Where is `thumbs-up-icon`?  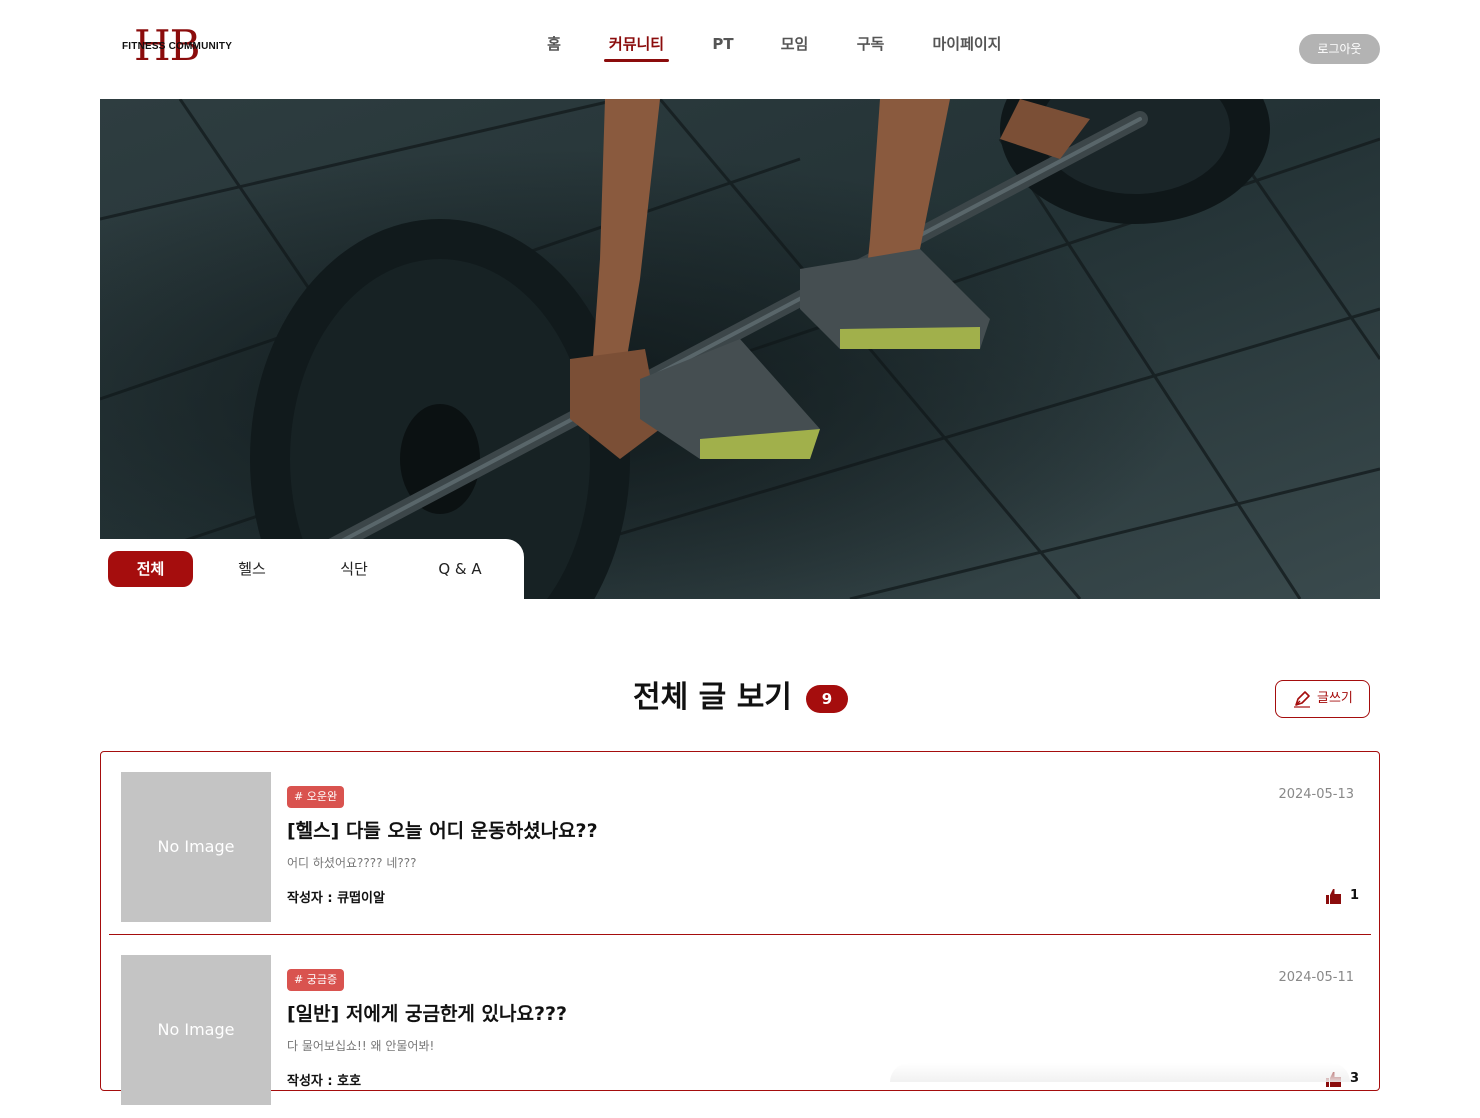 thumbs-up-icon is located at coordinates (1333, 896).